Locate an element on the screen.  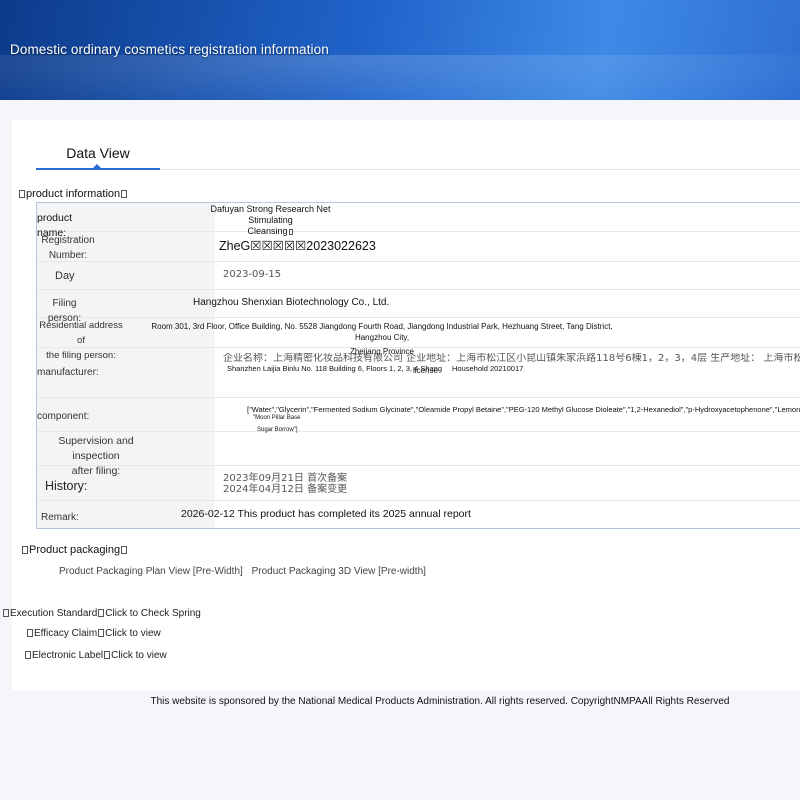
product-name-line2: Cleansing is located at coordinates (270, 231).